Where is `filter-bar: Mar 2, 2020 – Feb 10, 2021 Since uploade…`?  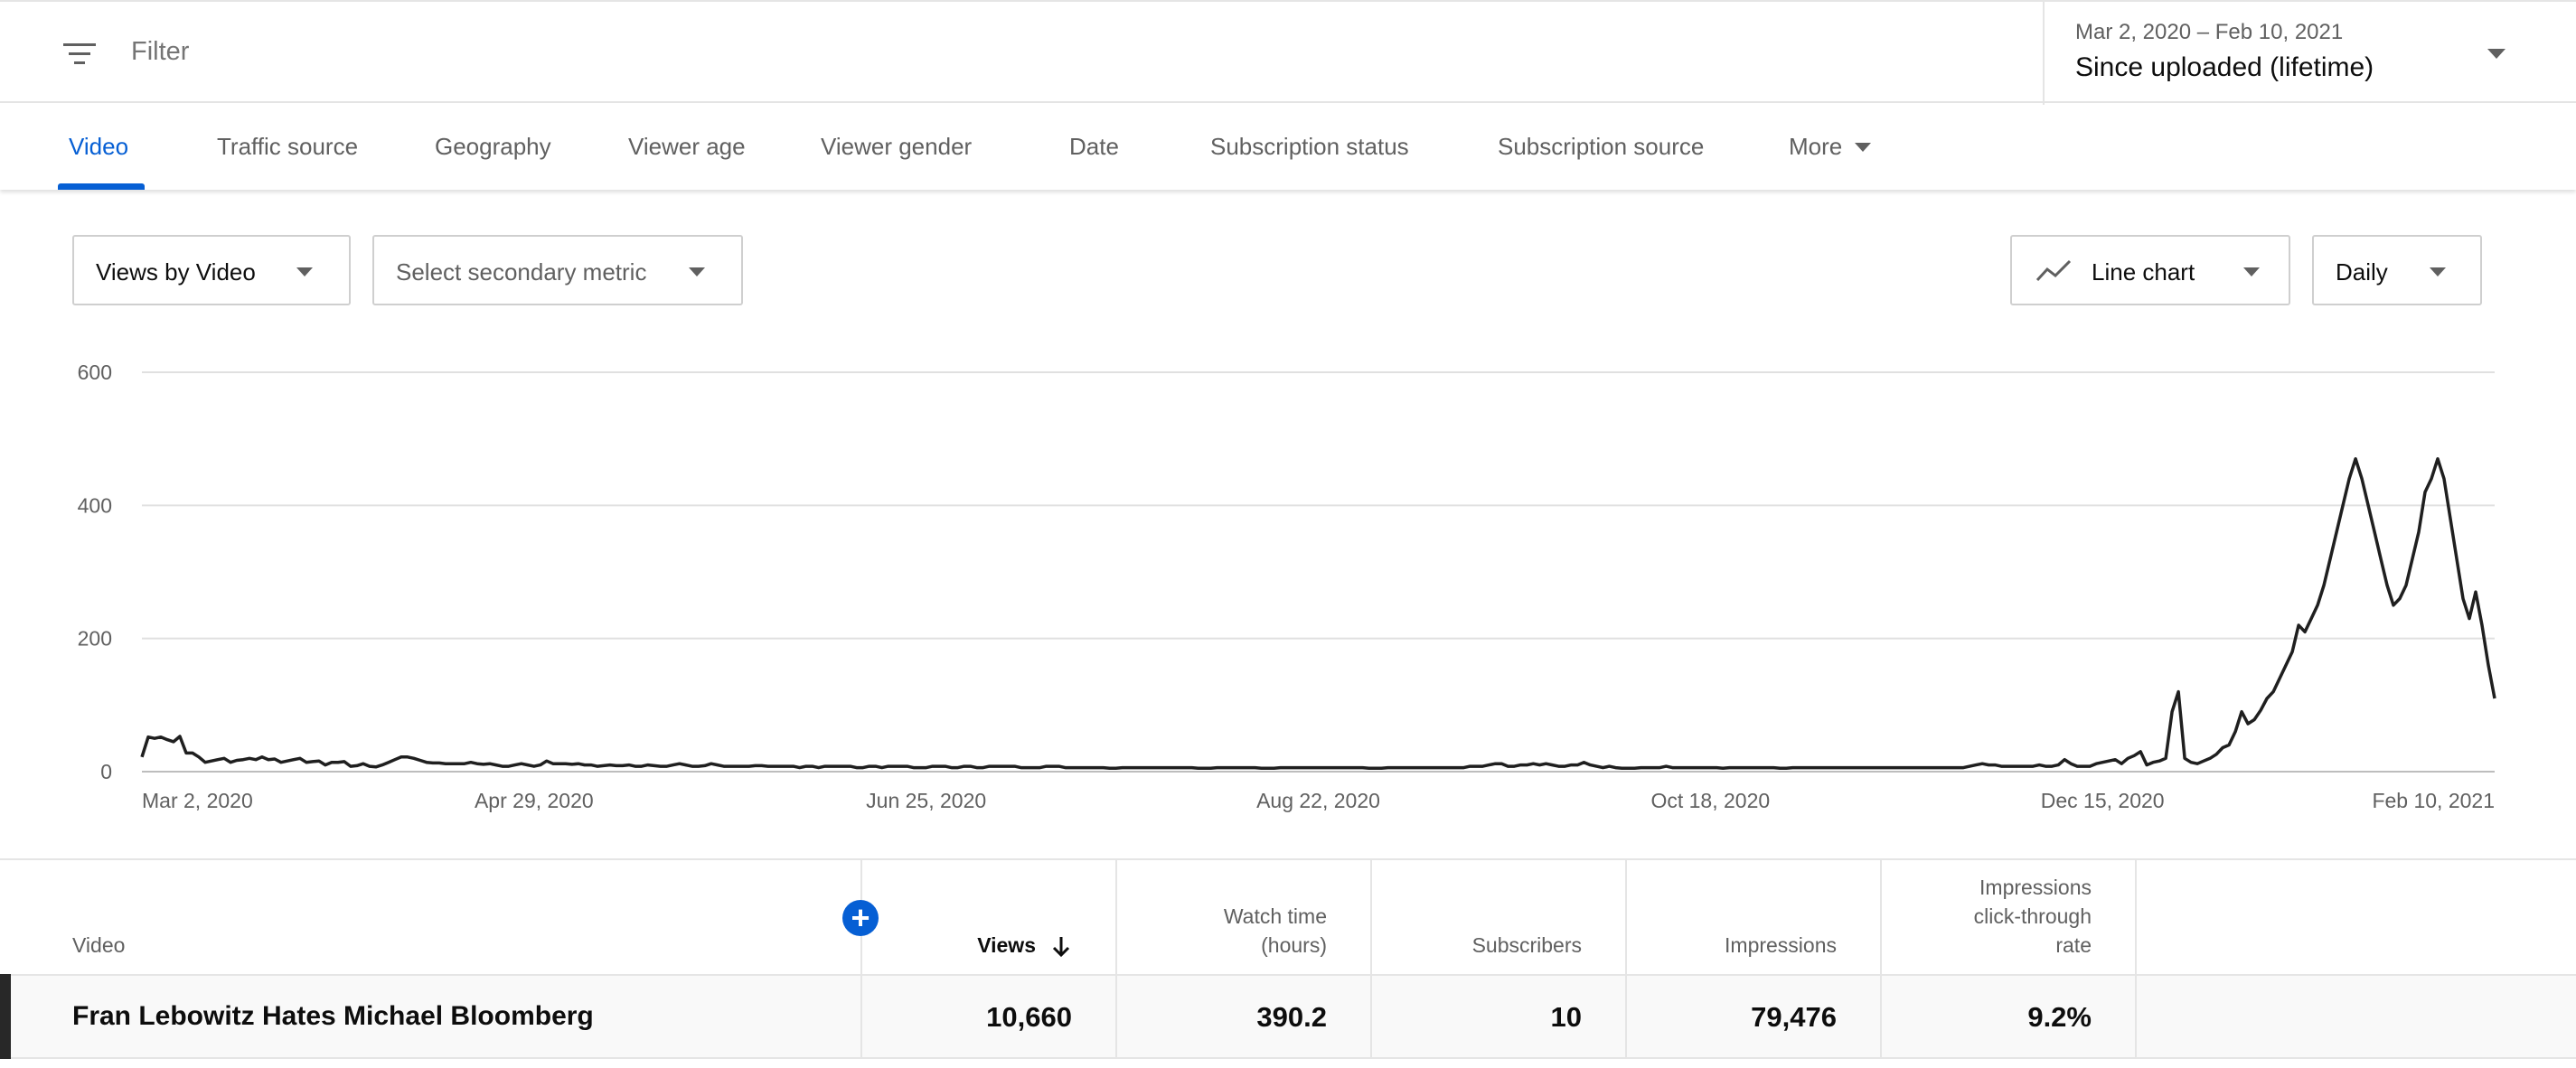
filter-bar: Mar 2, 2020 – Feb 10, 2021 Since uploade… is located at coordinates (1288, 52).